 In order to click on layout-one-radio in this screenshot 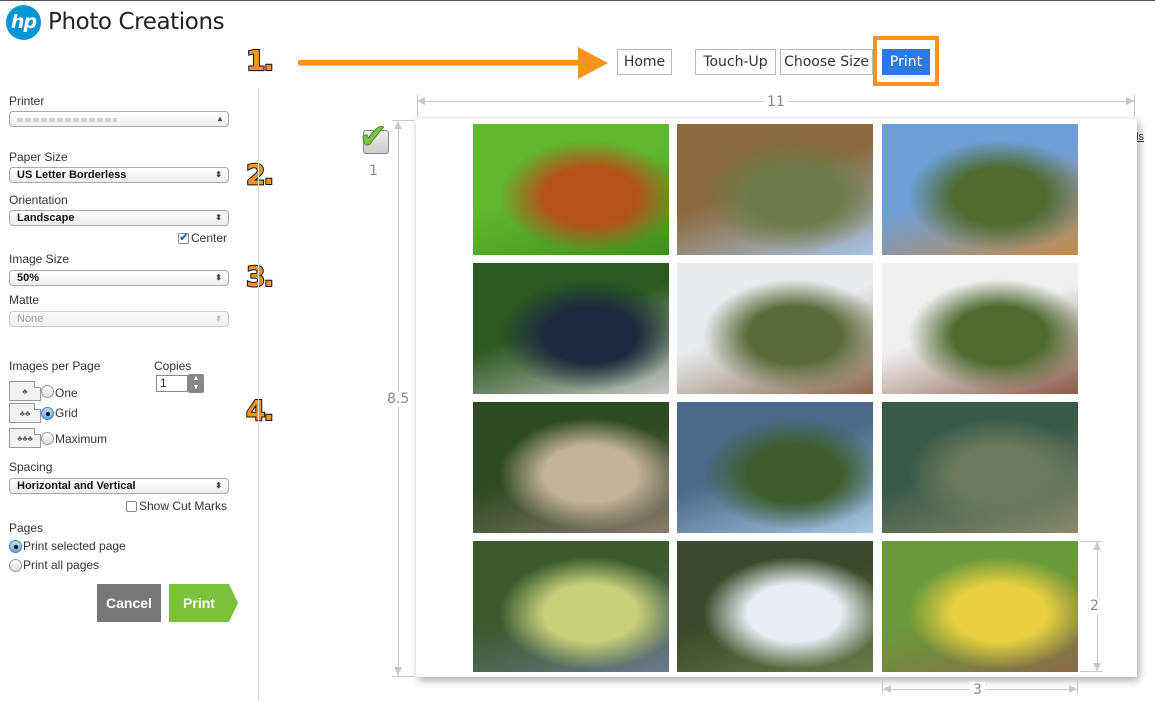, I will do `click(47, 391)`.